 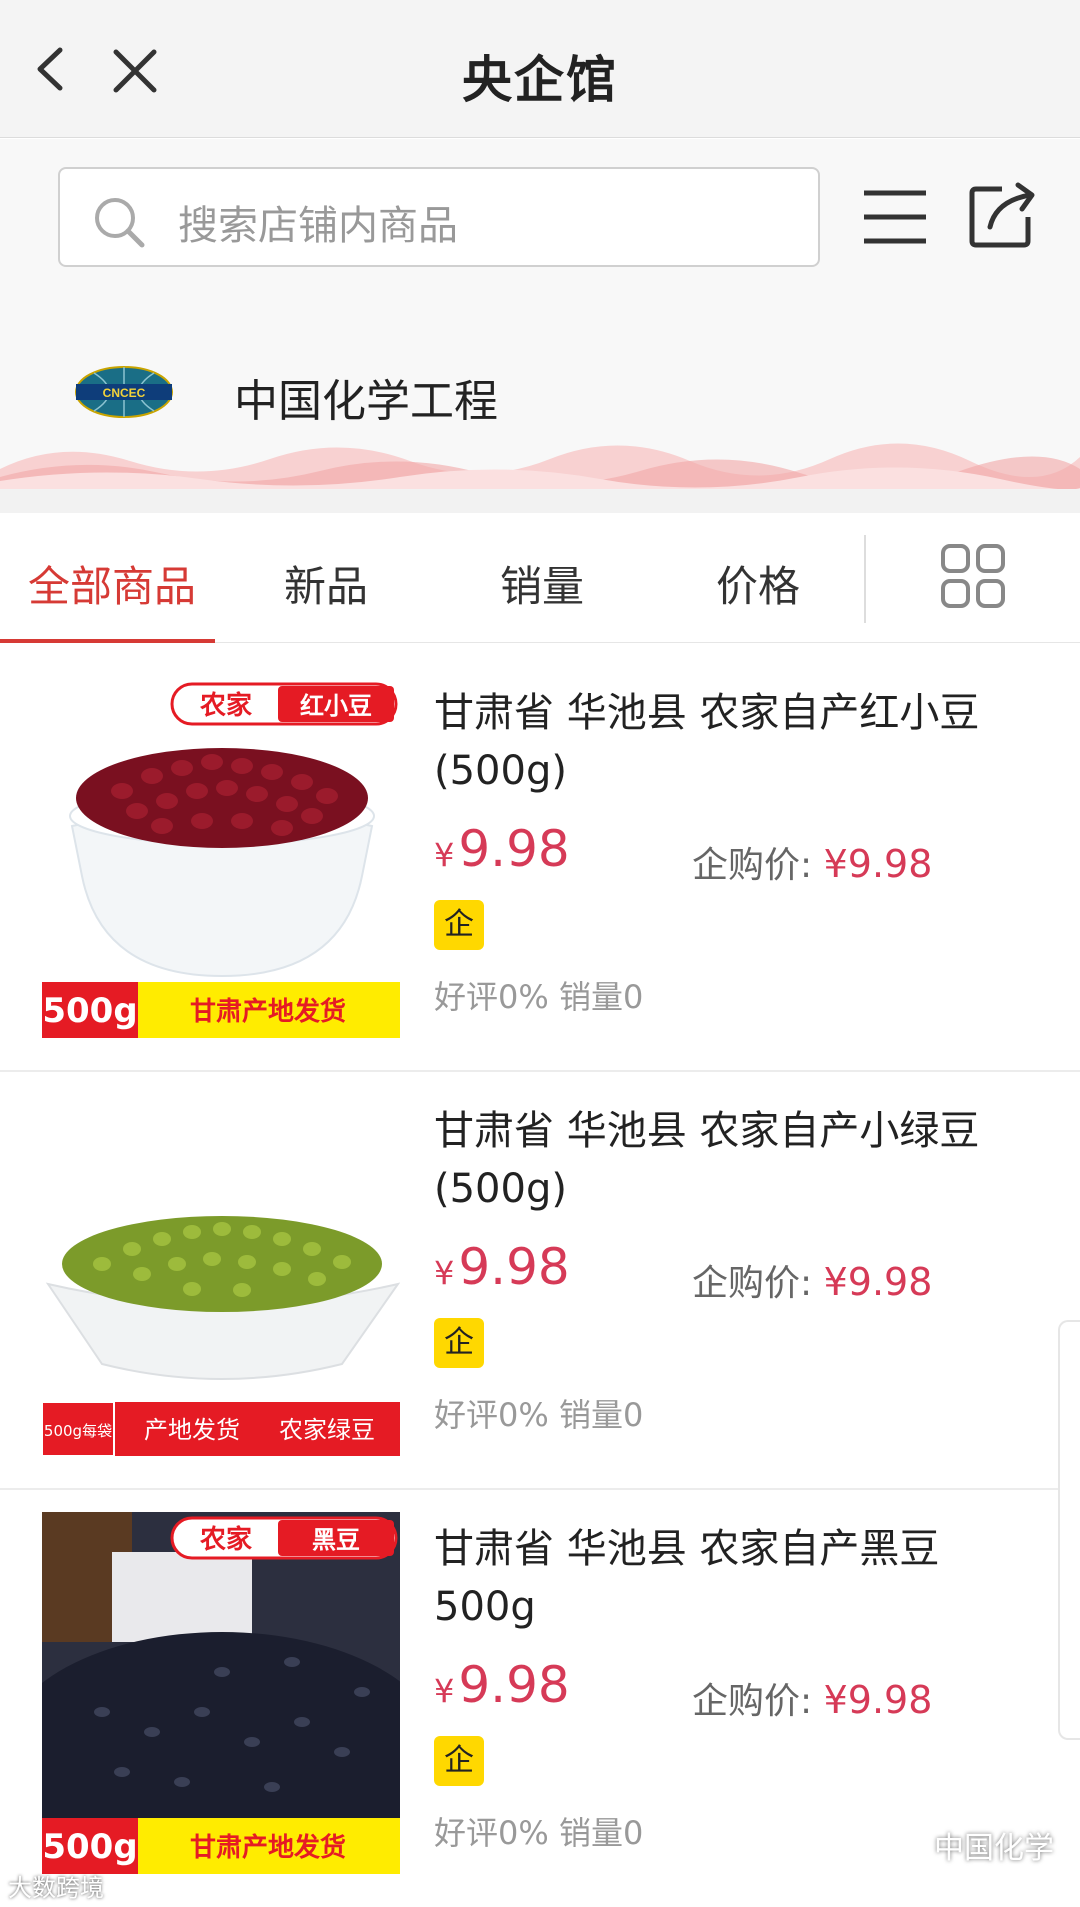 I want to click on svg-text: 黑豆, so click(x=336, y=1540).